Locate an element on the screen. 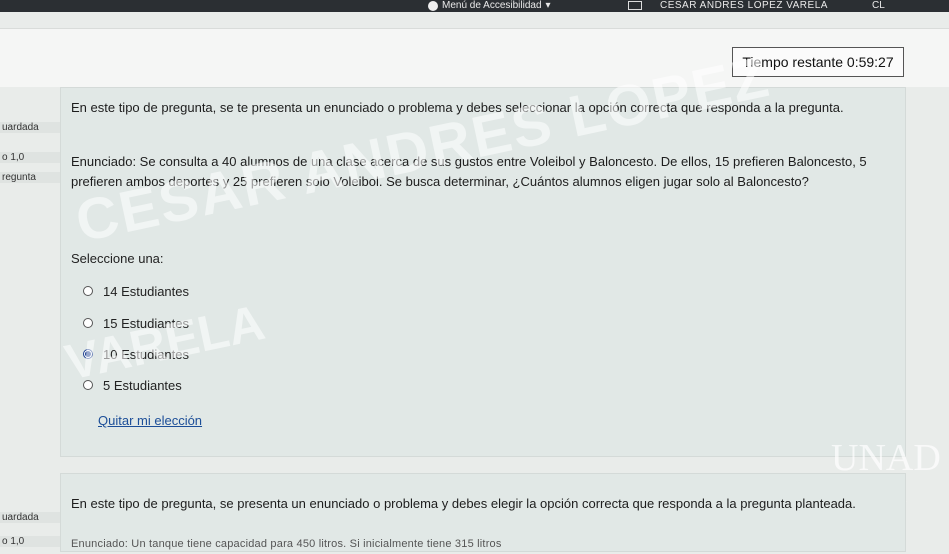 The height and width of the screenshot is (554, 949). answer-option: 5 Estudiantes is located at coordinates (132, 385).